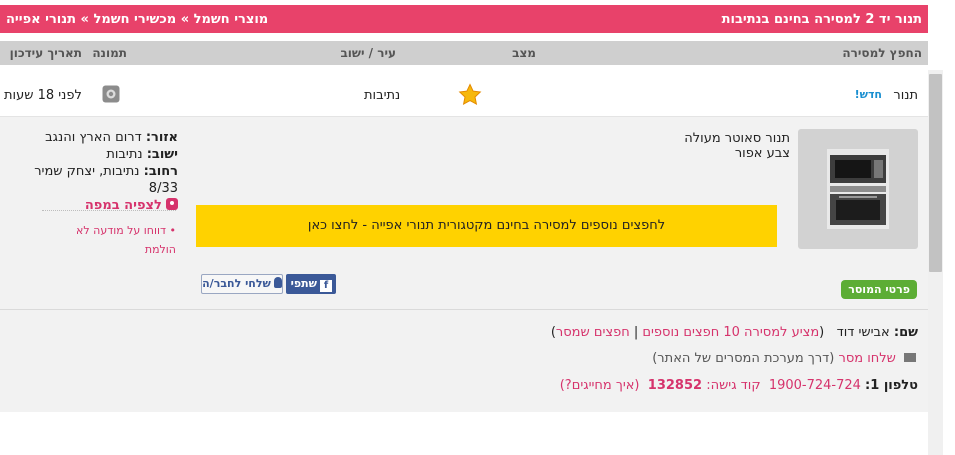  I want to click on breadcrumb-path: מוצרי חשמל » מכשירי חשמל » תנורי אפייה, so click(137, 19).